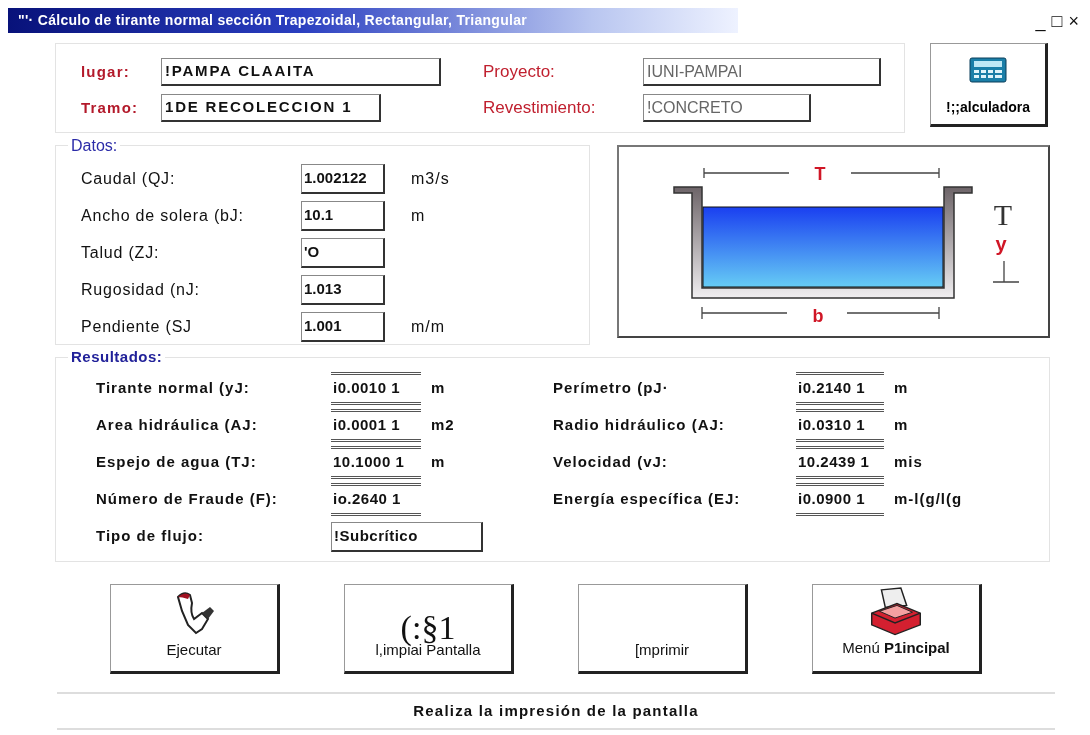  Describe the element at coordinates (376, 499) in the screenshot. I see `output-field: io.2640 1` at that location.